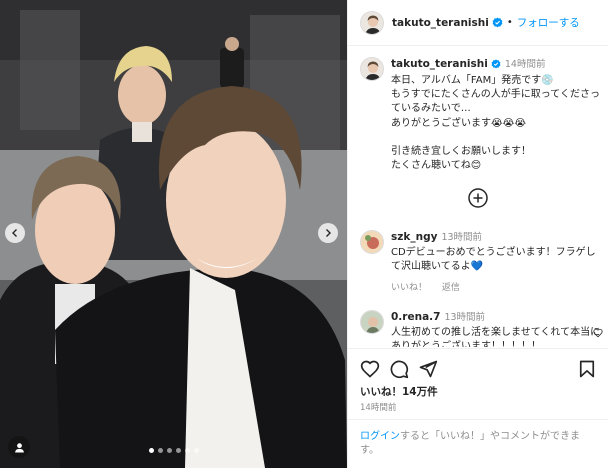  Describe the element at coordinates (587, 369) in the screenshot. I see `bookmark-icon` at that location.